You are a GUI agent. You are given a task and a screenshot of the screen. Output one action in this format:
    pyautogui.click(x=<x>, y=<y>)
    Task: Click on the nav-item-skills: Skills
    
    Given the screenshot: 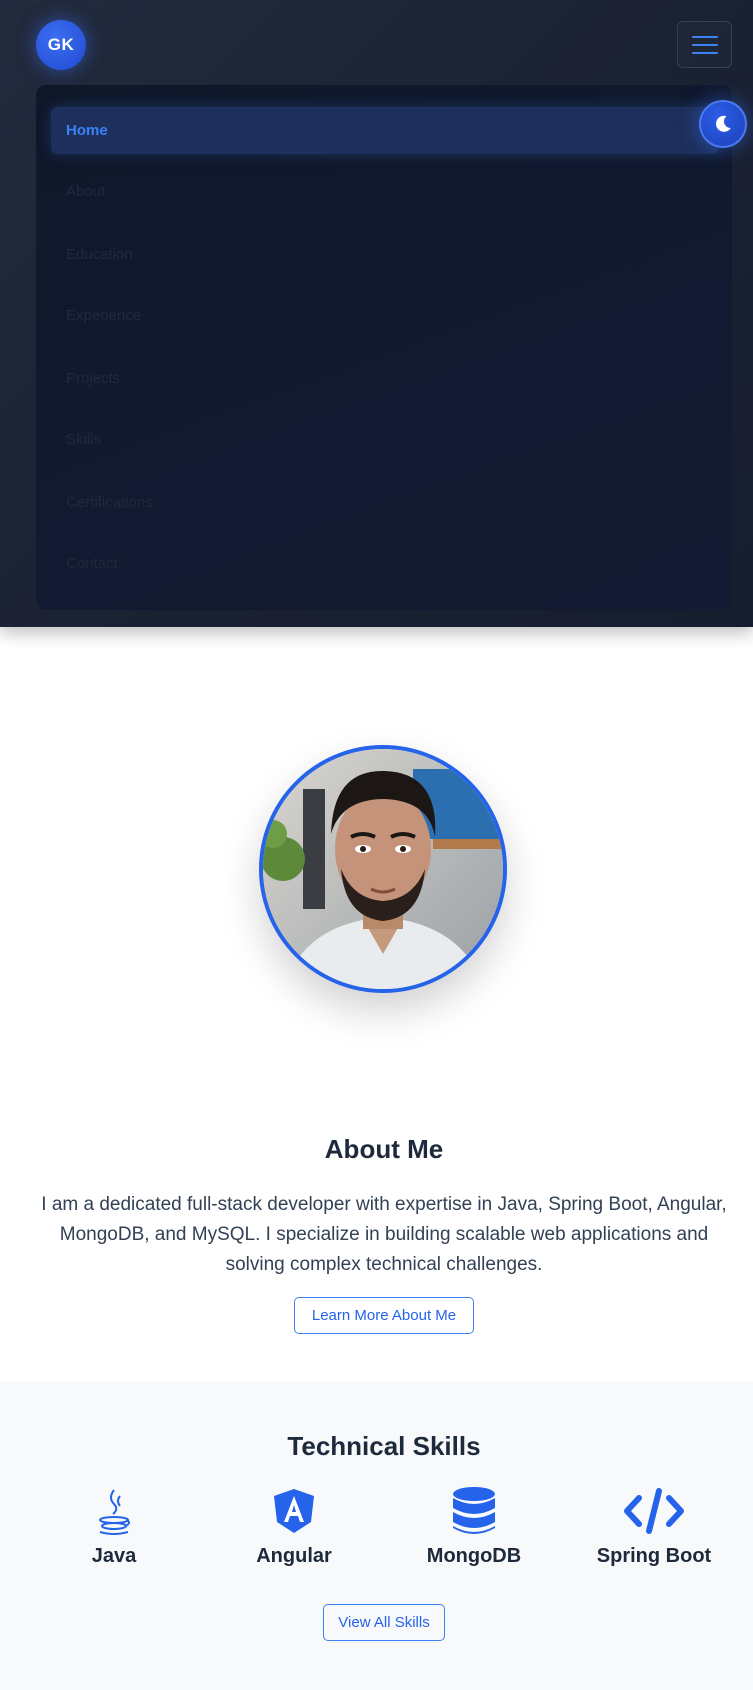 What is the action you would take?
    pyautogui.click(x=384, y=439)
    